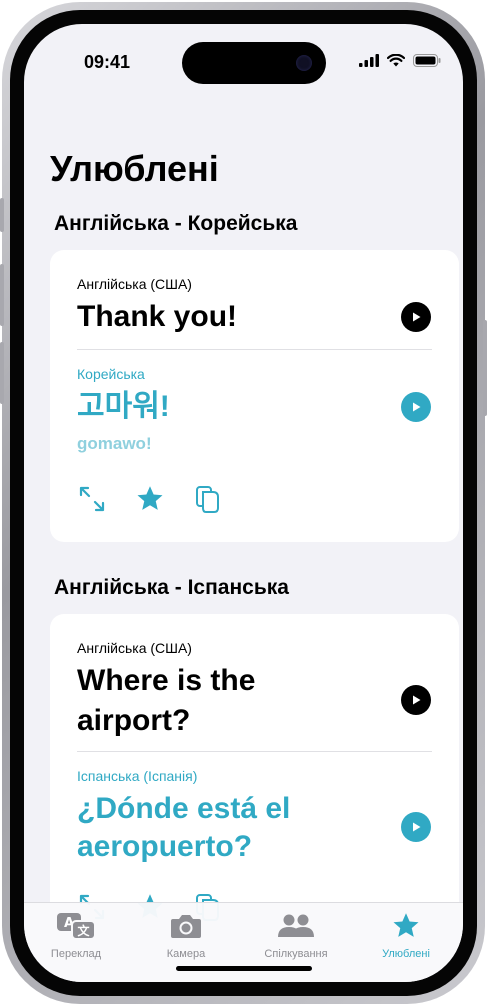 This screenshot has height=1008, width=489. Describe the element at coordinates (296, 954) in the screenshot. I see `tab-label: Спілкування` at that location.